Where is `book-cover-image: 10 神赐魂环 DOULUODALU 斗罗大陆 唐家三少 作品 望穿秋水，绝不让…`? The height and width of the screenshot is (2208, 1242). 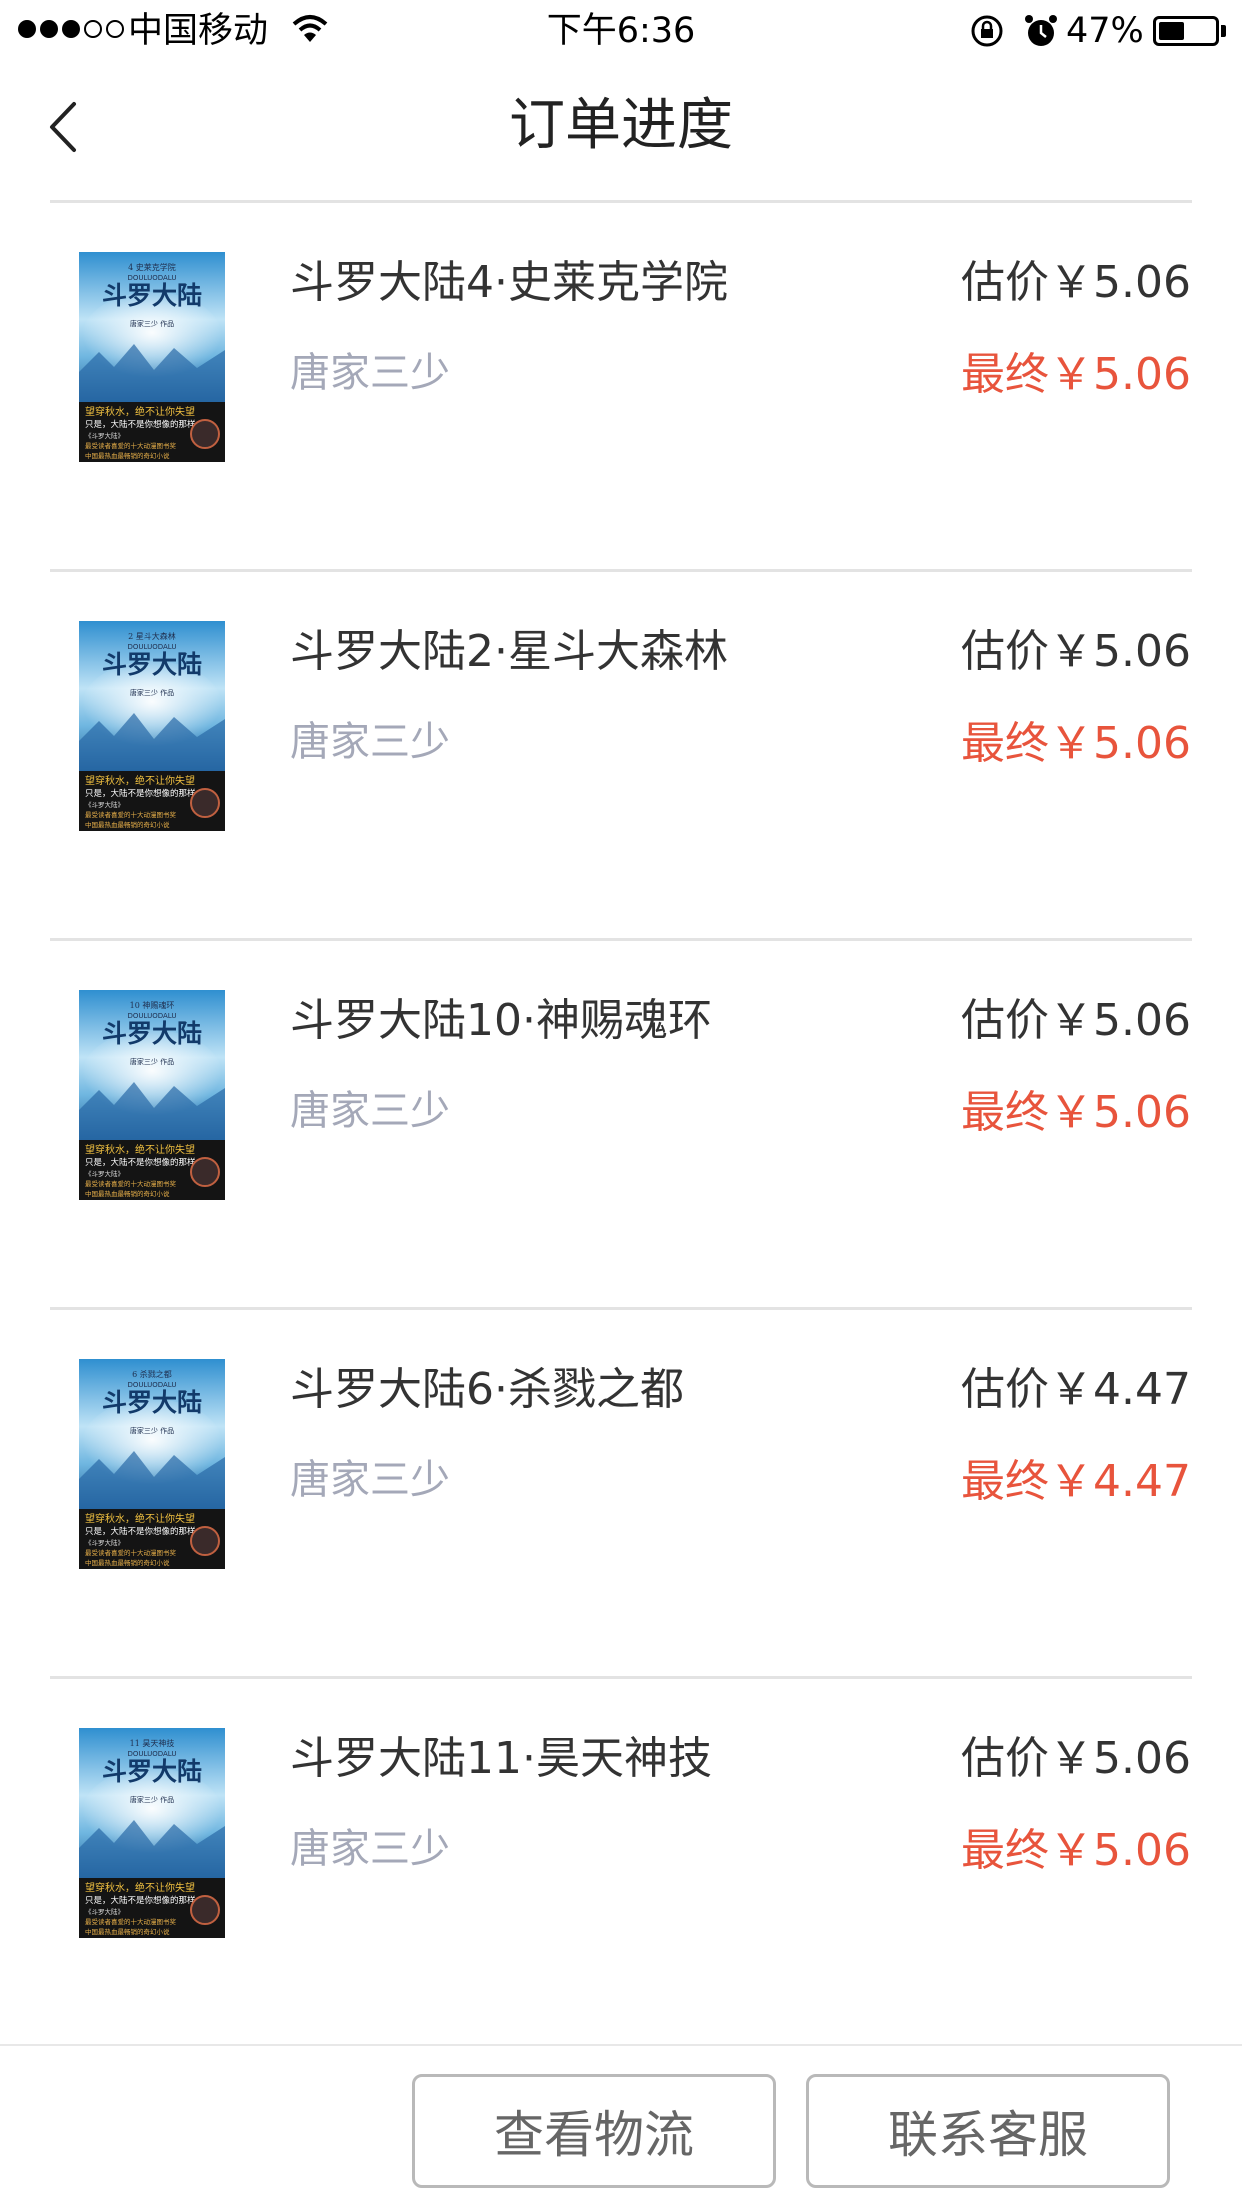 book-cover-image: 10 神赐魂环 DOULUODALU 斗罗大陆 唐家三少 作品 望穿秋水，绝不让… is located at coordinates (152, 1095).